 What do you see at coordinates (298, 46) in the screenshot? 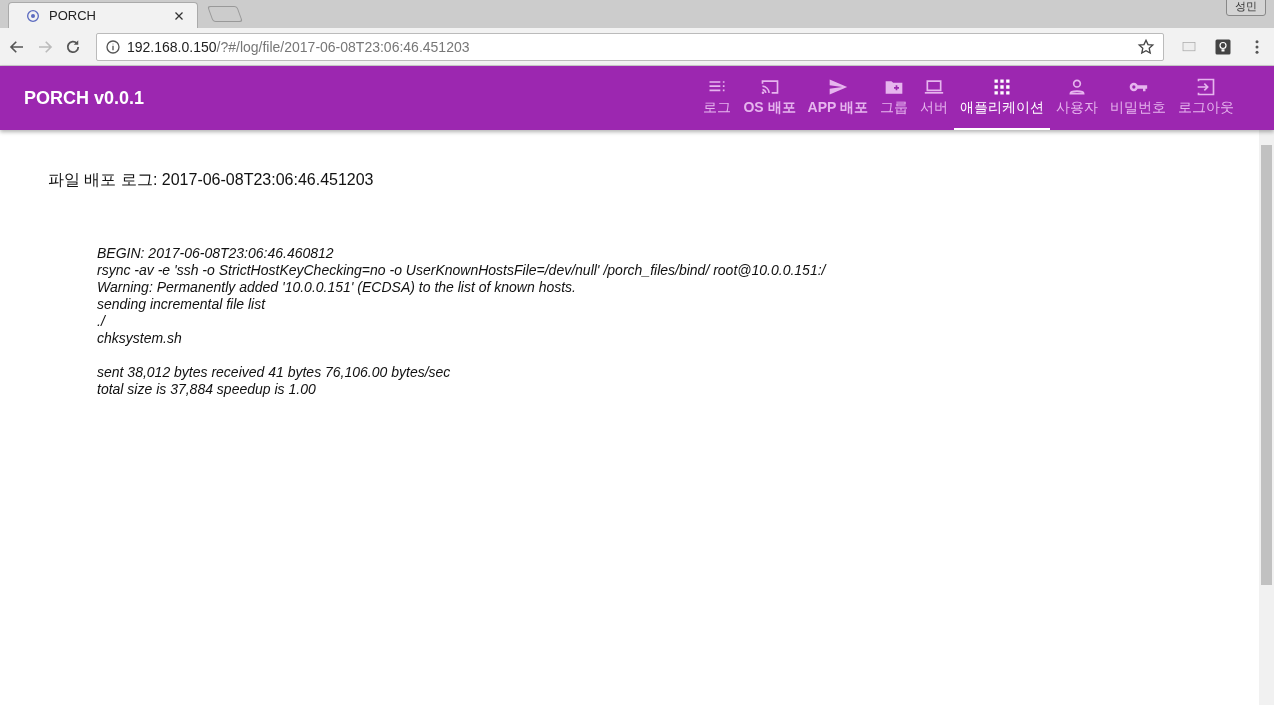
I see `url-text: 192.168.0.150/?#/log/file/2017-06-08T23:06:46.451203` at bounding box center [298, 46].